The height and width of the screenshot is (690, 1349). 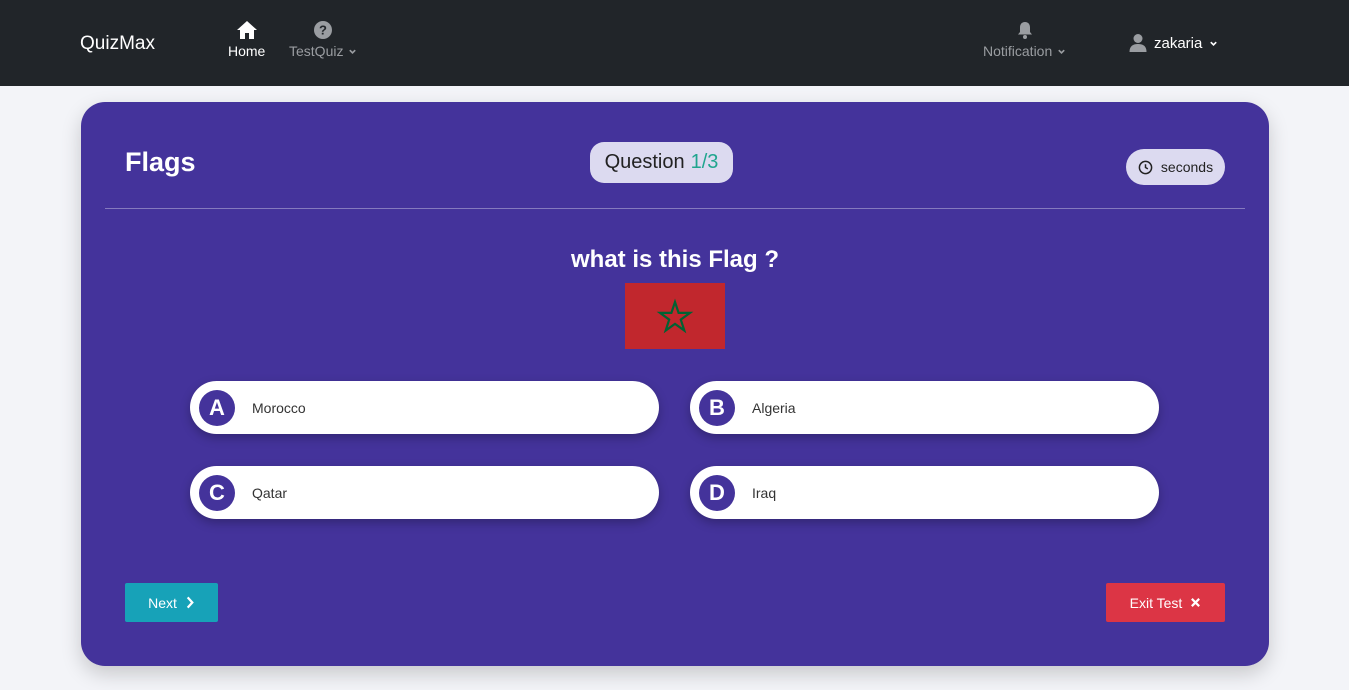 What do you see at coordinates (717, 407) in the screenshot?
I see `option-letter: B` at bounding box center [717, 407].